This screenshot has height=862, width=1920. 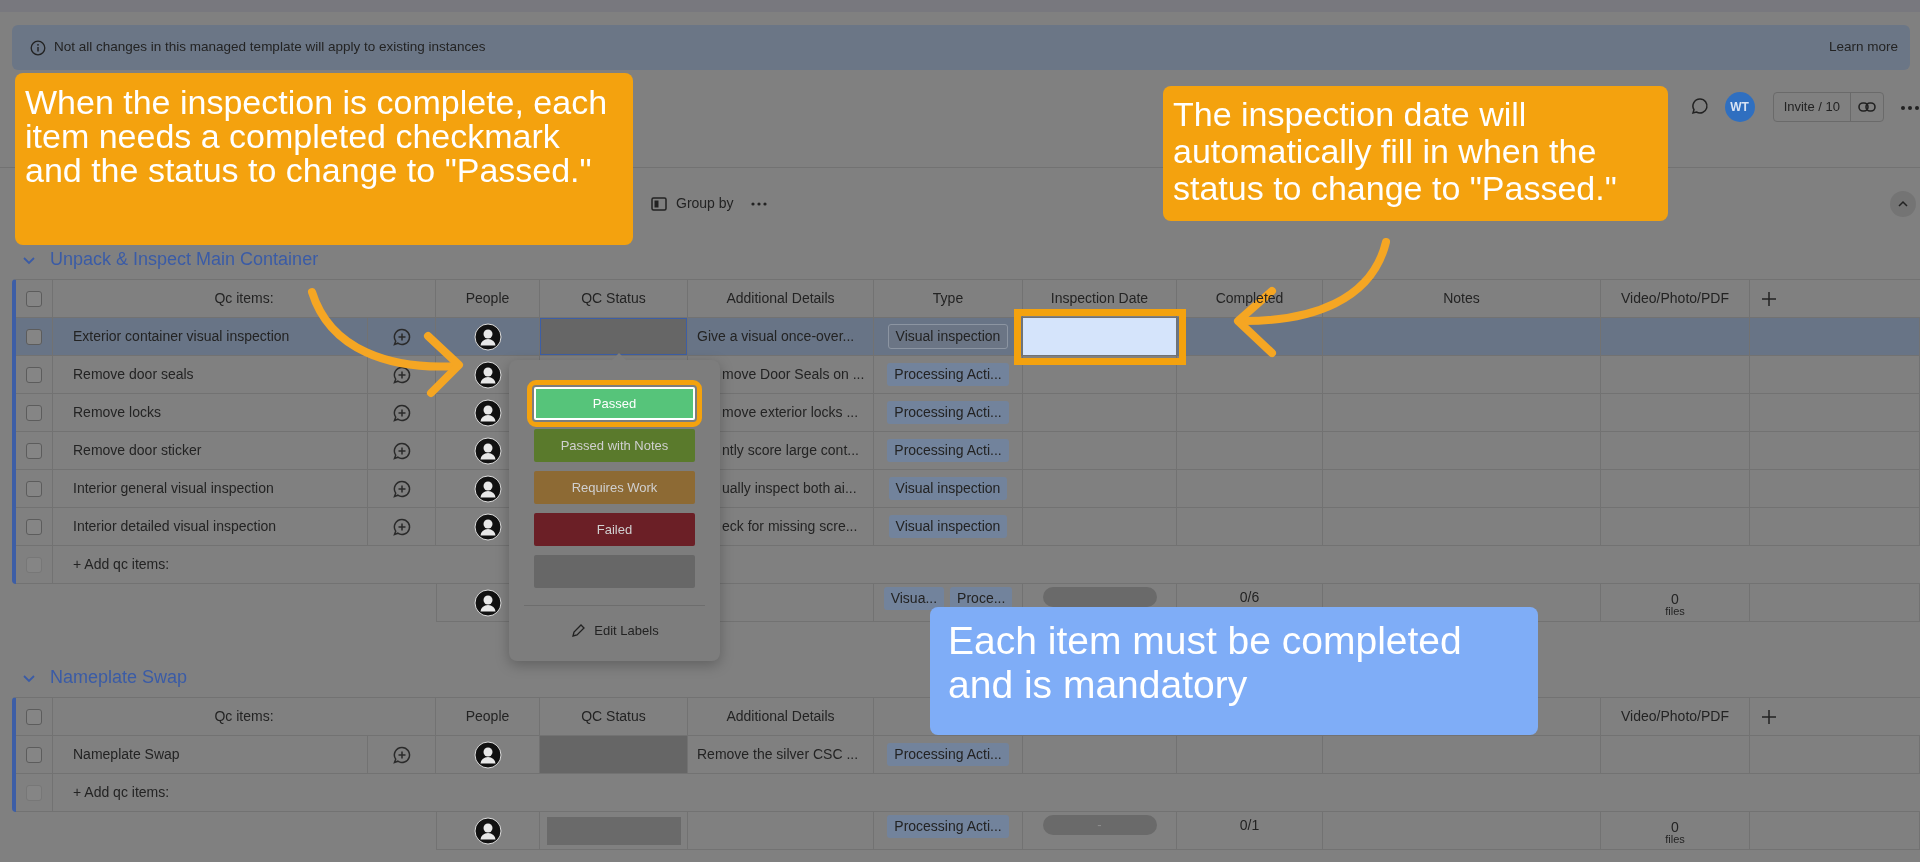 What do you see at coordinates (38, 47) in the screenshot?
I see `info-icon` at bounding box center [38, 47].